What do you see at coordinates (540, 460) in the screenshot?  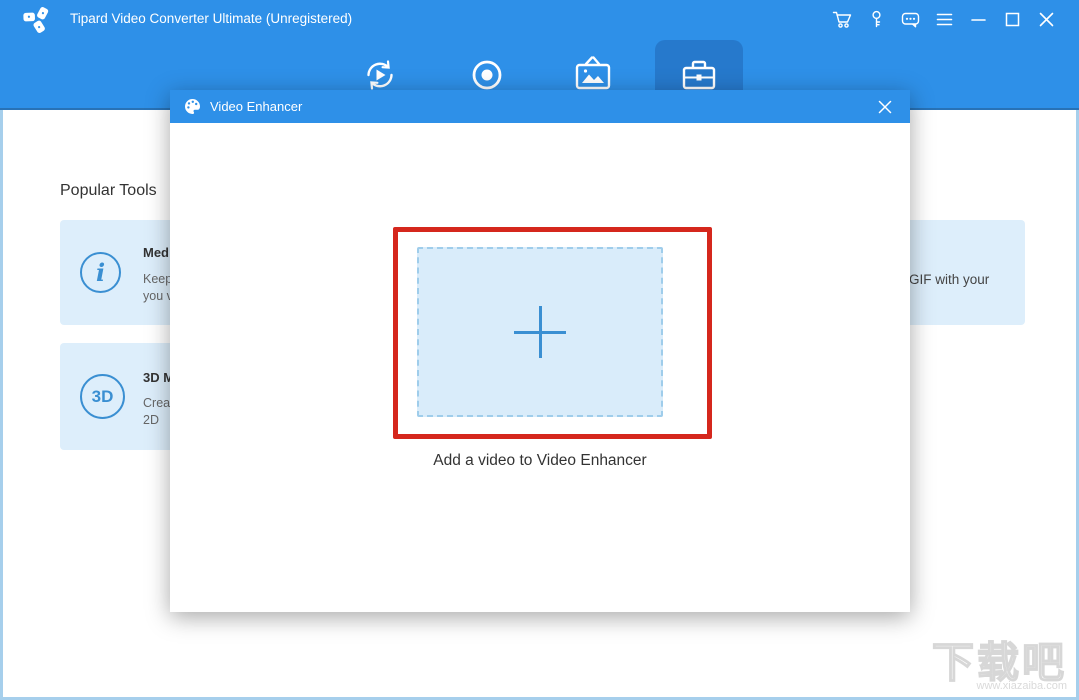 I see `dropzone-caption: Add a video to Video Enhancer` at bounding box center [540, 460].